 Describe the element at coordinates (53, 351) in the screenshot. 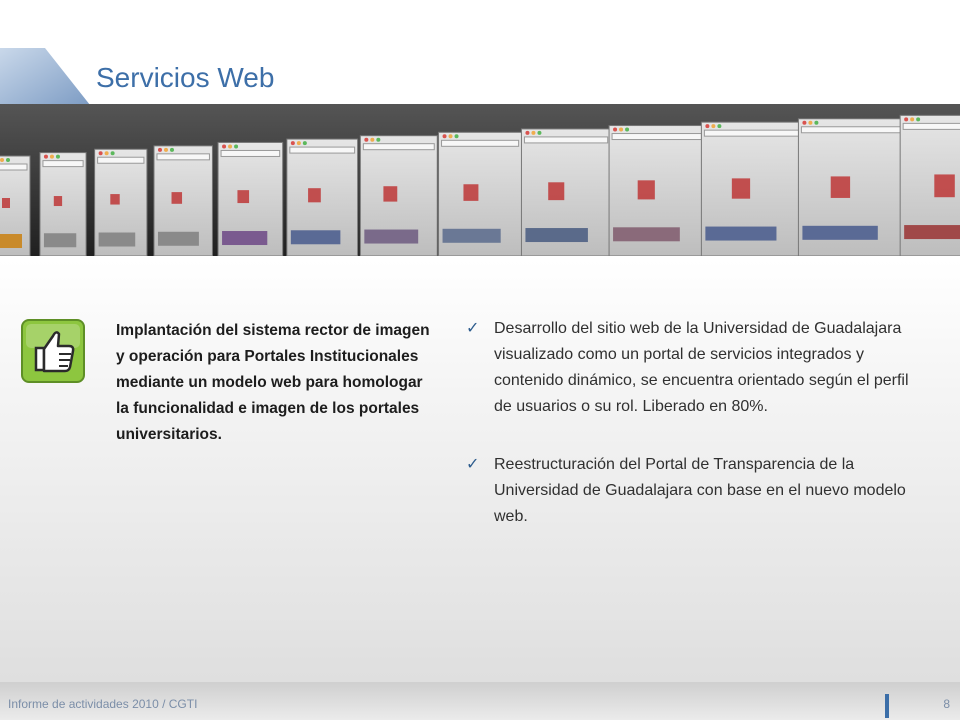

I see `thumbs-up-icon` at that location.